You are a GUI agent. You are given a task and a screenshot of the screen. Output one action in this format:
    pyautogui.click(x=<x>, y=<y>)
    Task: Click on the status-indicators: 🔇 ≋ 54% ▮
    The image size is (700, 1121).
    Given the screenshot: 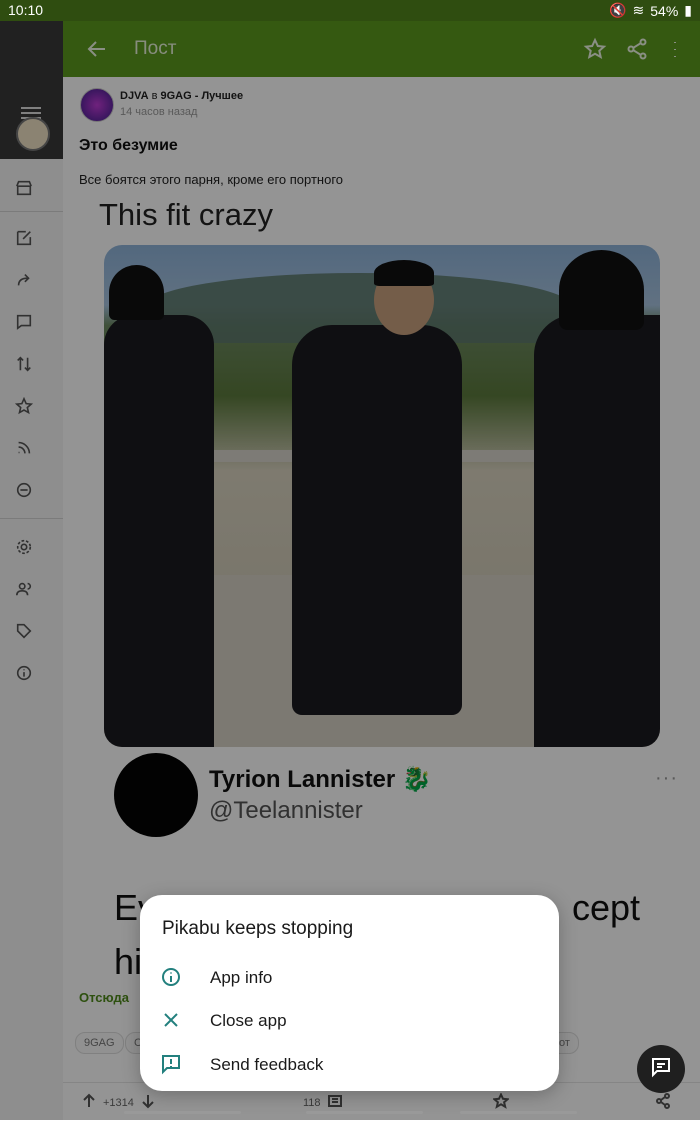 What is the action you would take?
    pyautogui.click(x=650, y=10)
    